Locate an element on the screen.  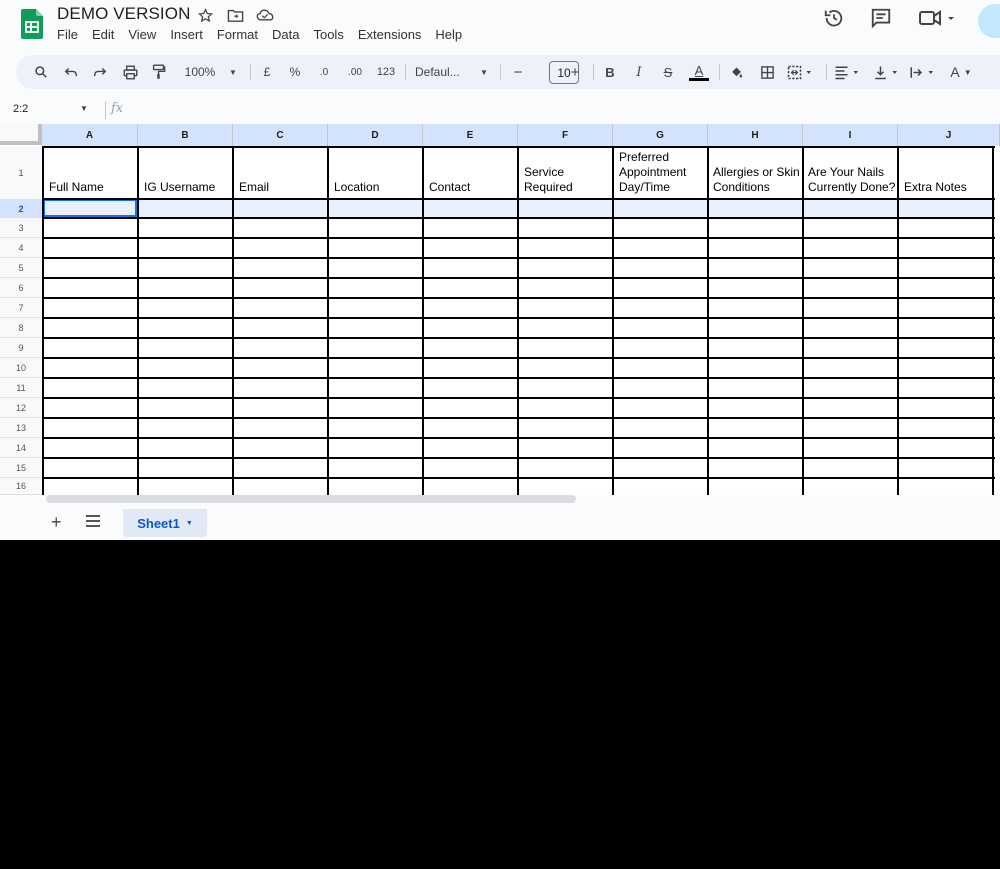
meet-icon is located at coordinates (939, 18).